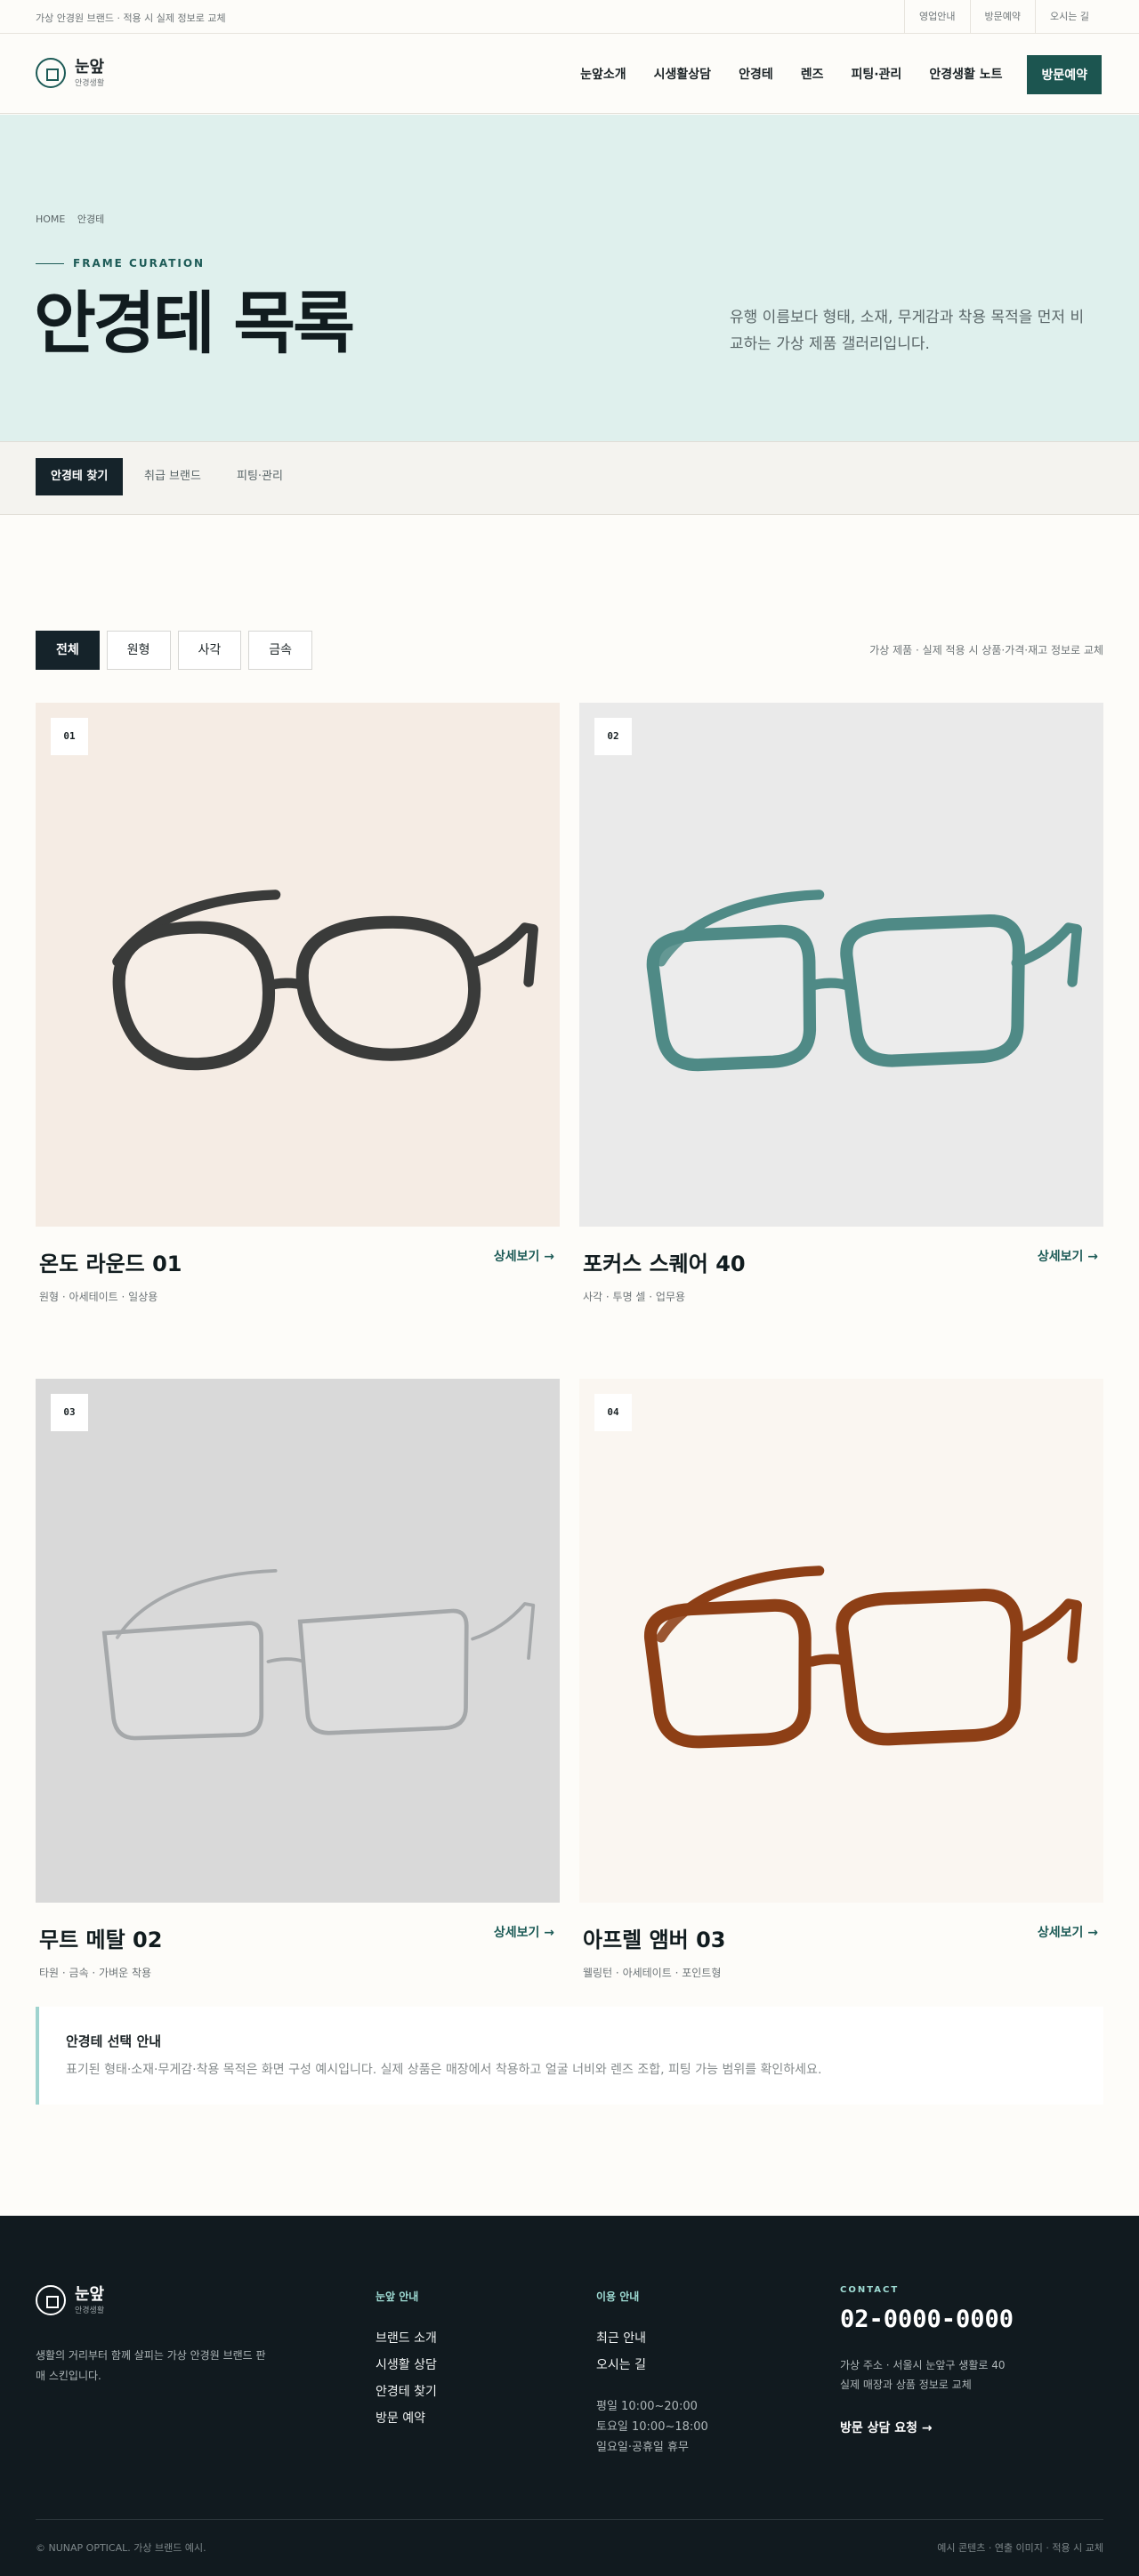  I want to click on top-notice: 가상 안경원 브랜드 · 적용 시 실제 정보로 교체, so click(131, 18).